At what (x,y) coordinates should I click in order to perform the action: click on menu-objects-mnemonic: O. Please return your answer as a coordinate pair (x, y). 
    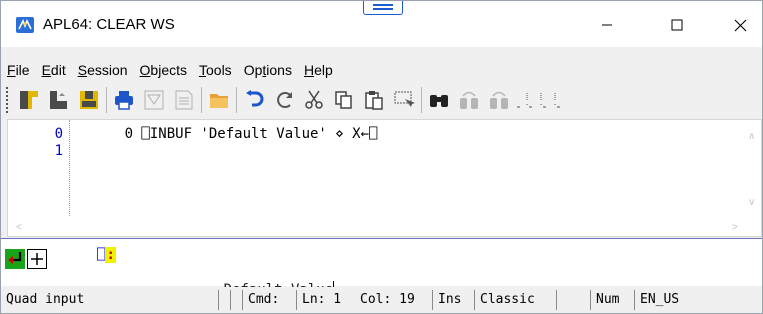
    Looking at the image, I should click on (145, 70).